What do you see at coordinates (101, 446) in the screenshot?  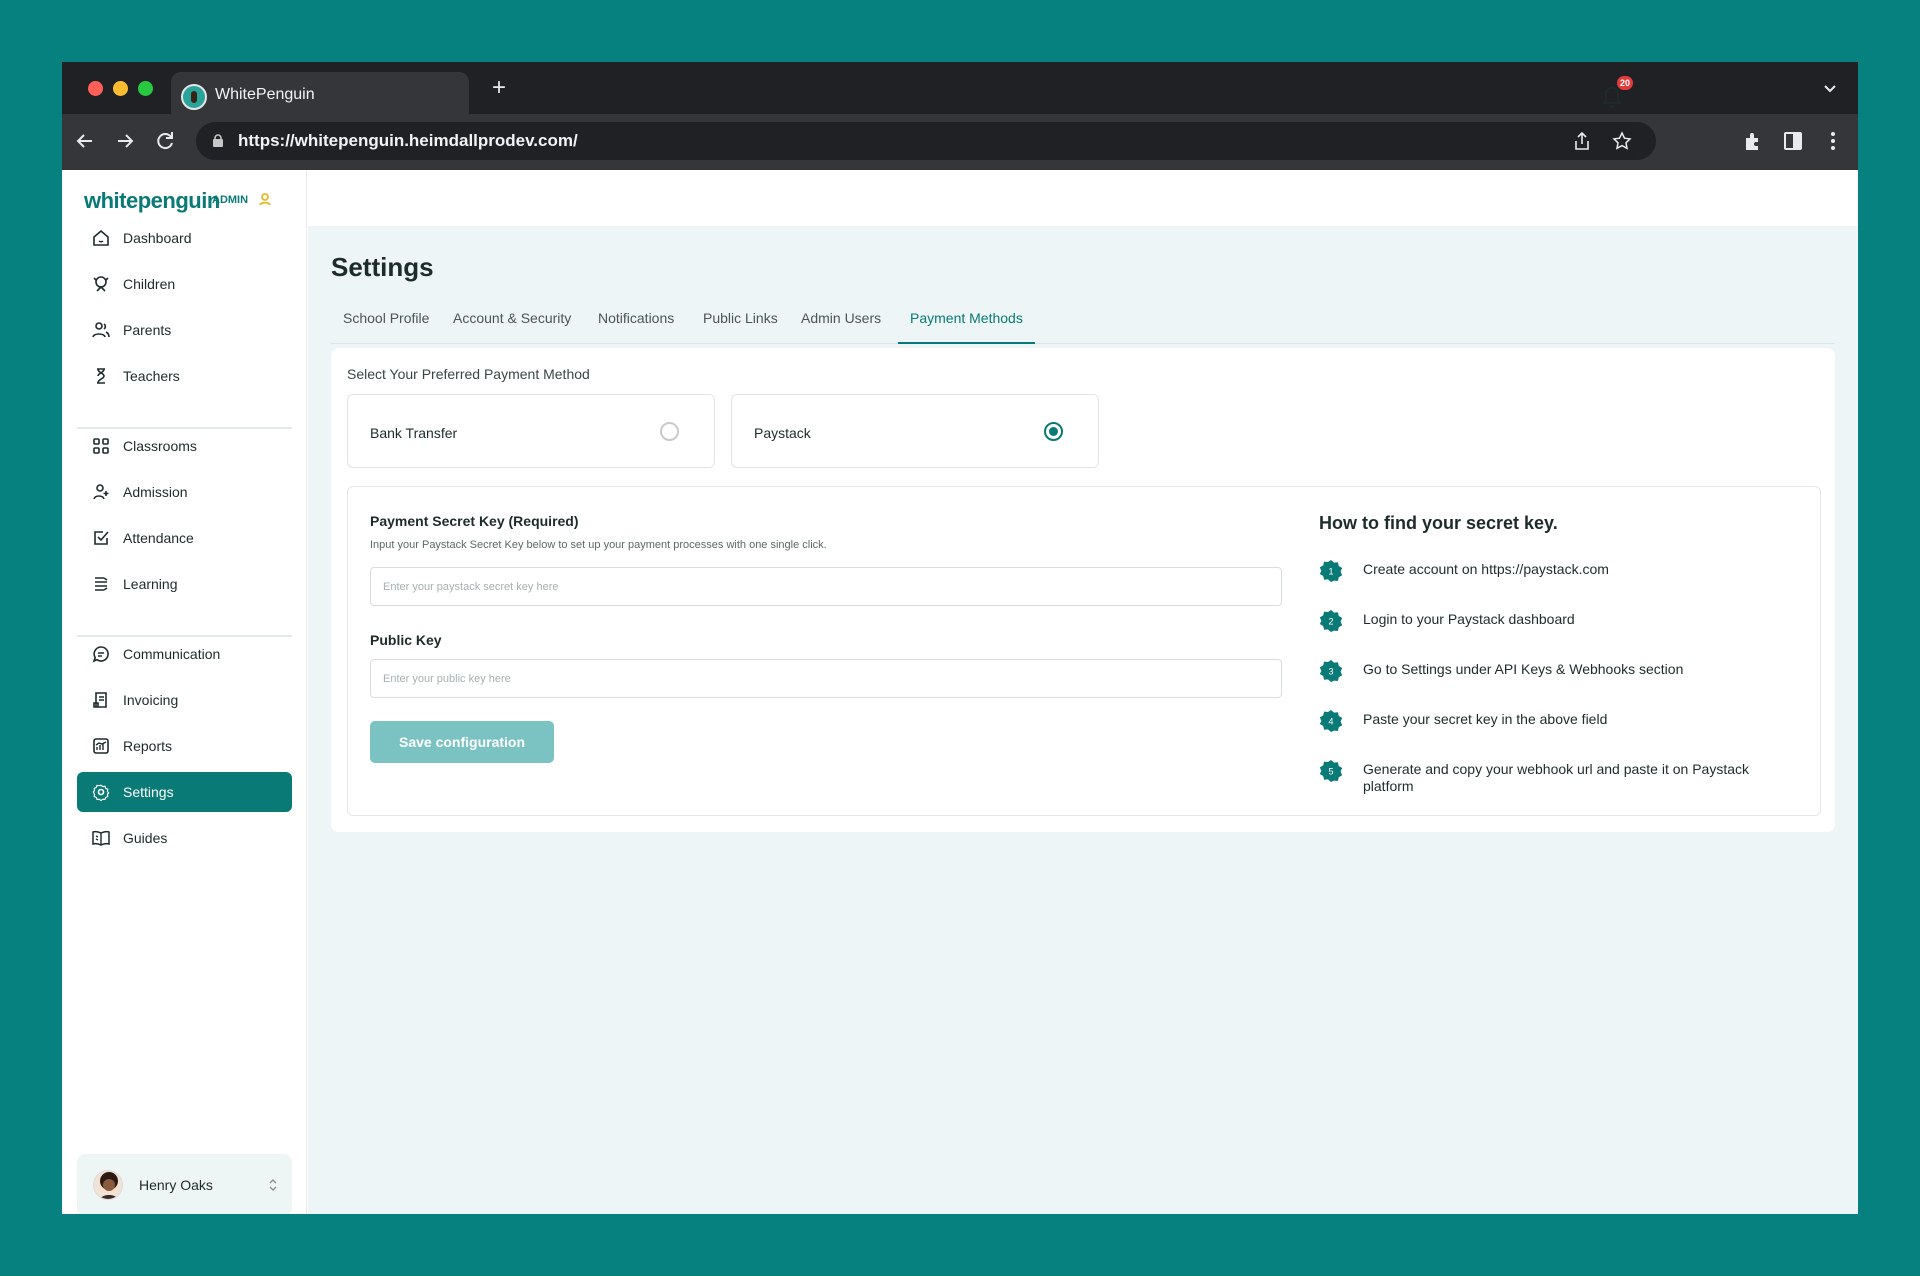 I see `grid-icon` at bounding box center [101, 446].